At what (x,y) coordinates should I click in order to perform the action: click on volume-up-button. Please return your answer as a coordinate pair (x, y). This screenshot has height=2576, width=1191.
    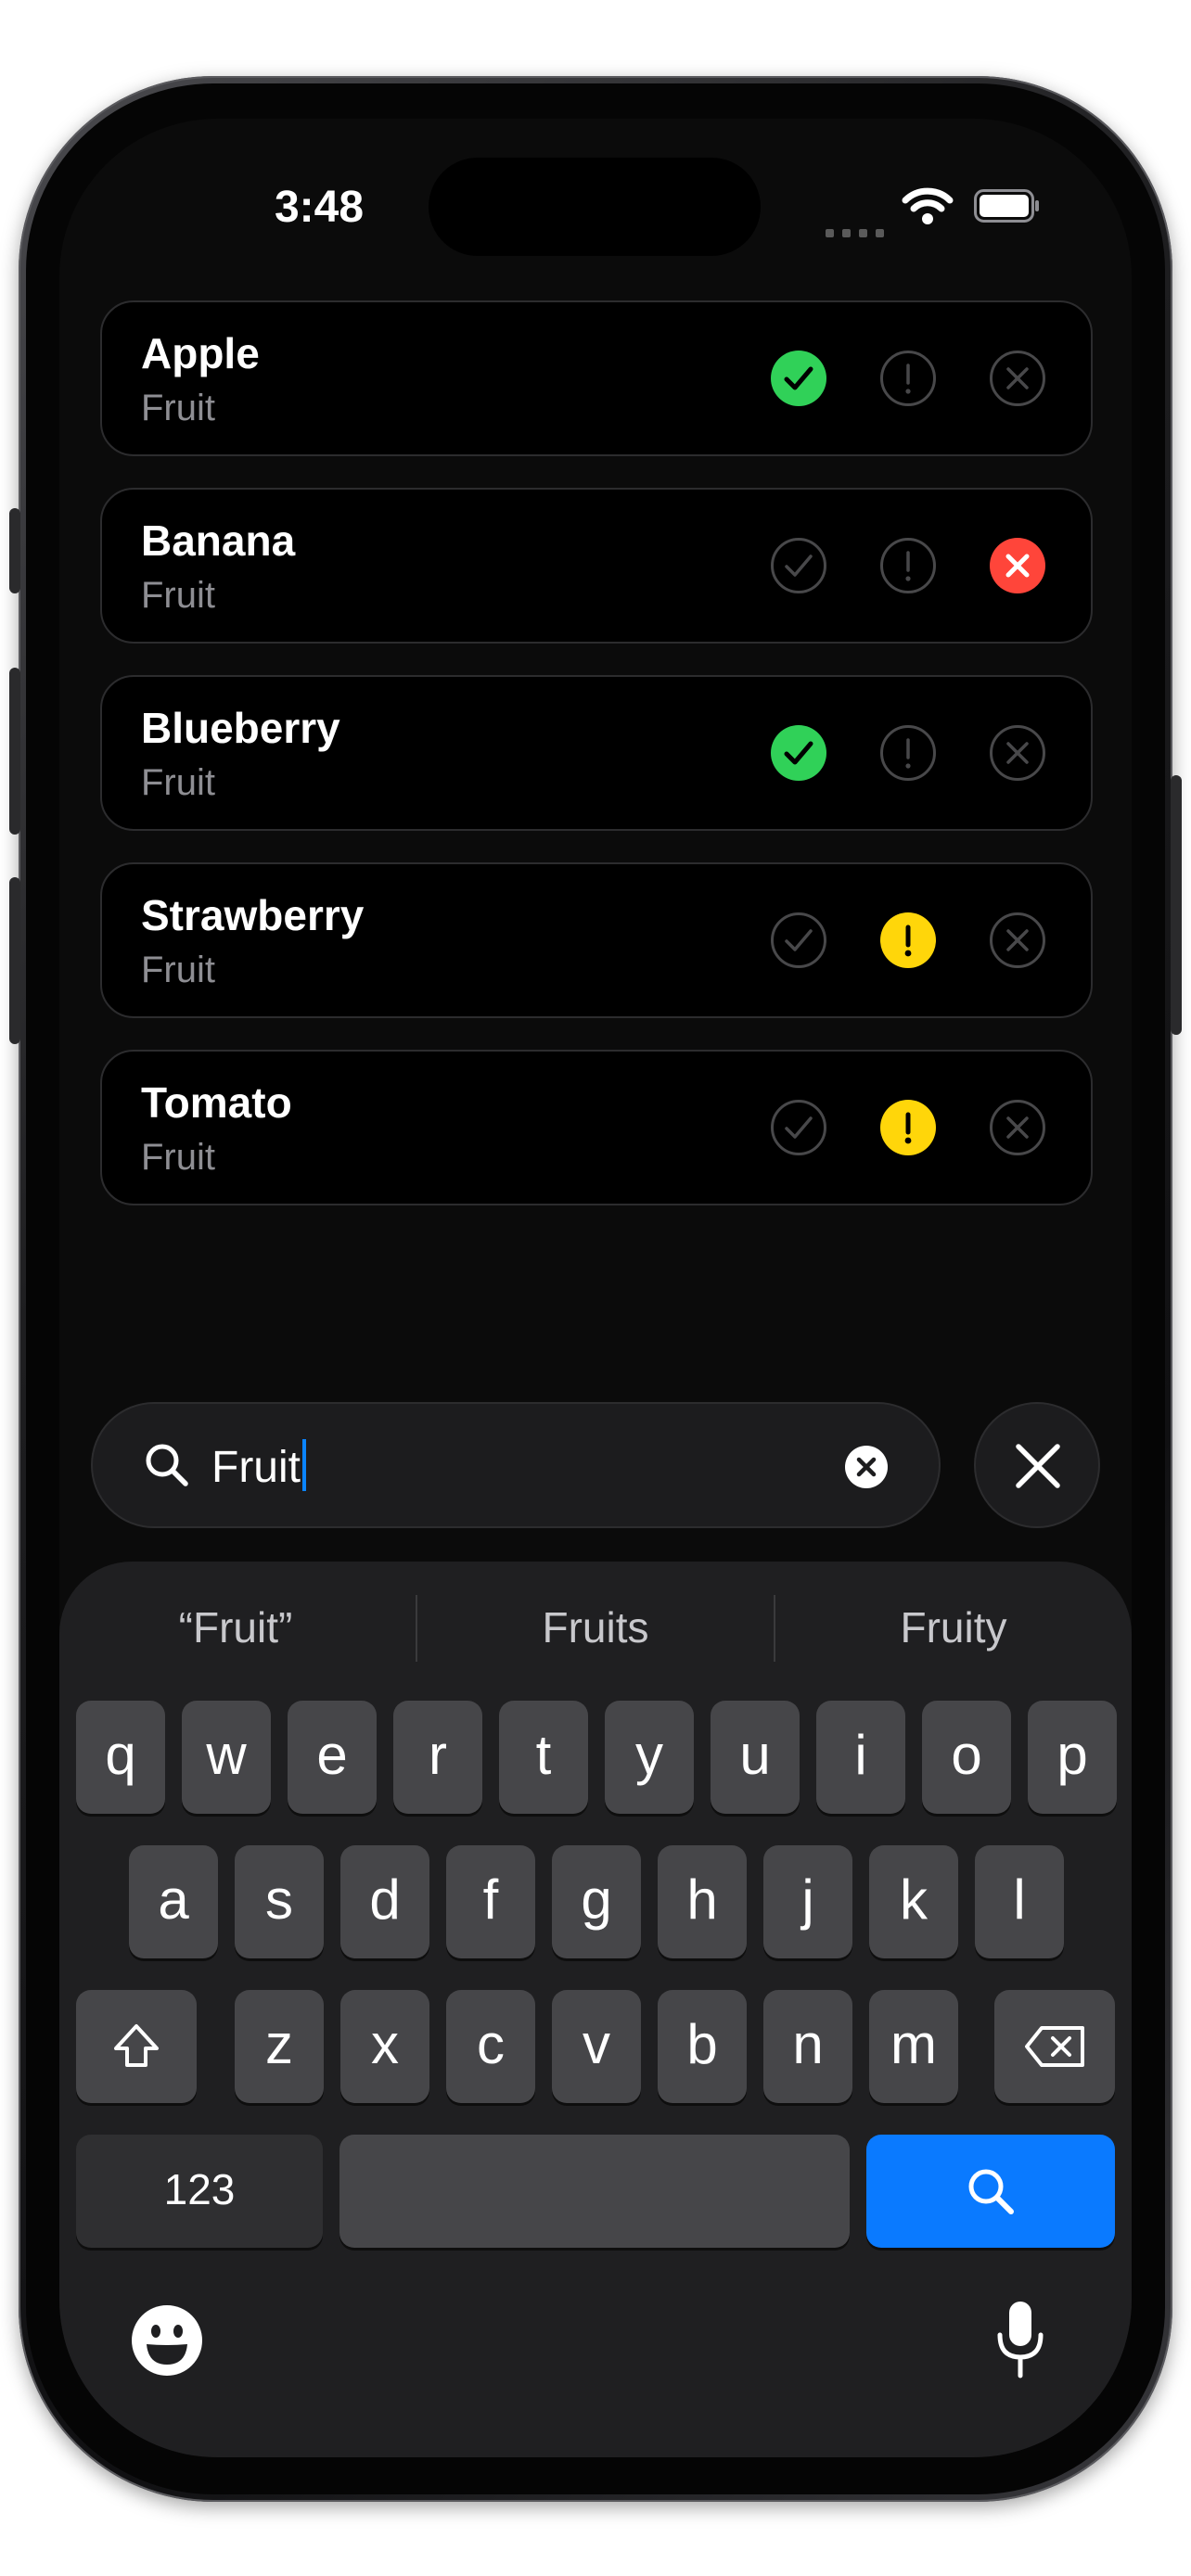
    Looking at the image, I should click on (14, 752).